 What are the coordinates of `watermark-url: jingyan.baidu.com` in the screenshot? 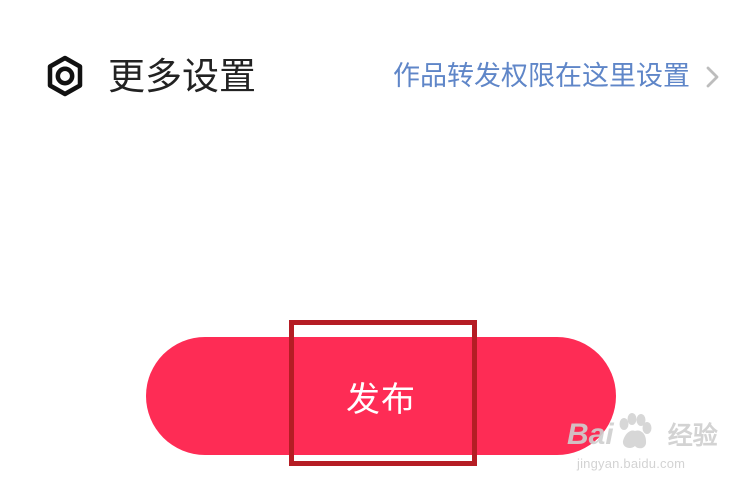 It's located at (631, 463).